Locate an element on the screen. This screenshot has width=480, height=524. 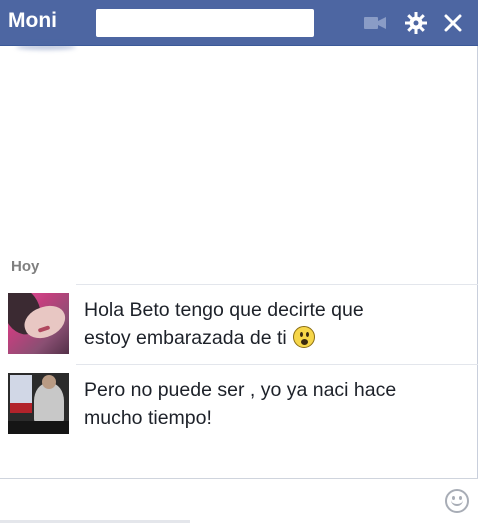
chat-header: Moni is located at coordinates (239, 23).